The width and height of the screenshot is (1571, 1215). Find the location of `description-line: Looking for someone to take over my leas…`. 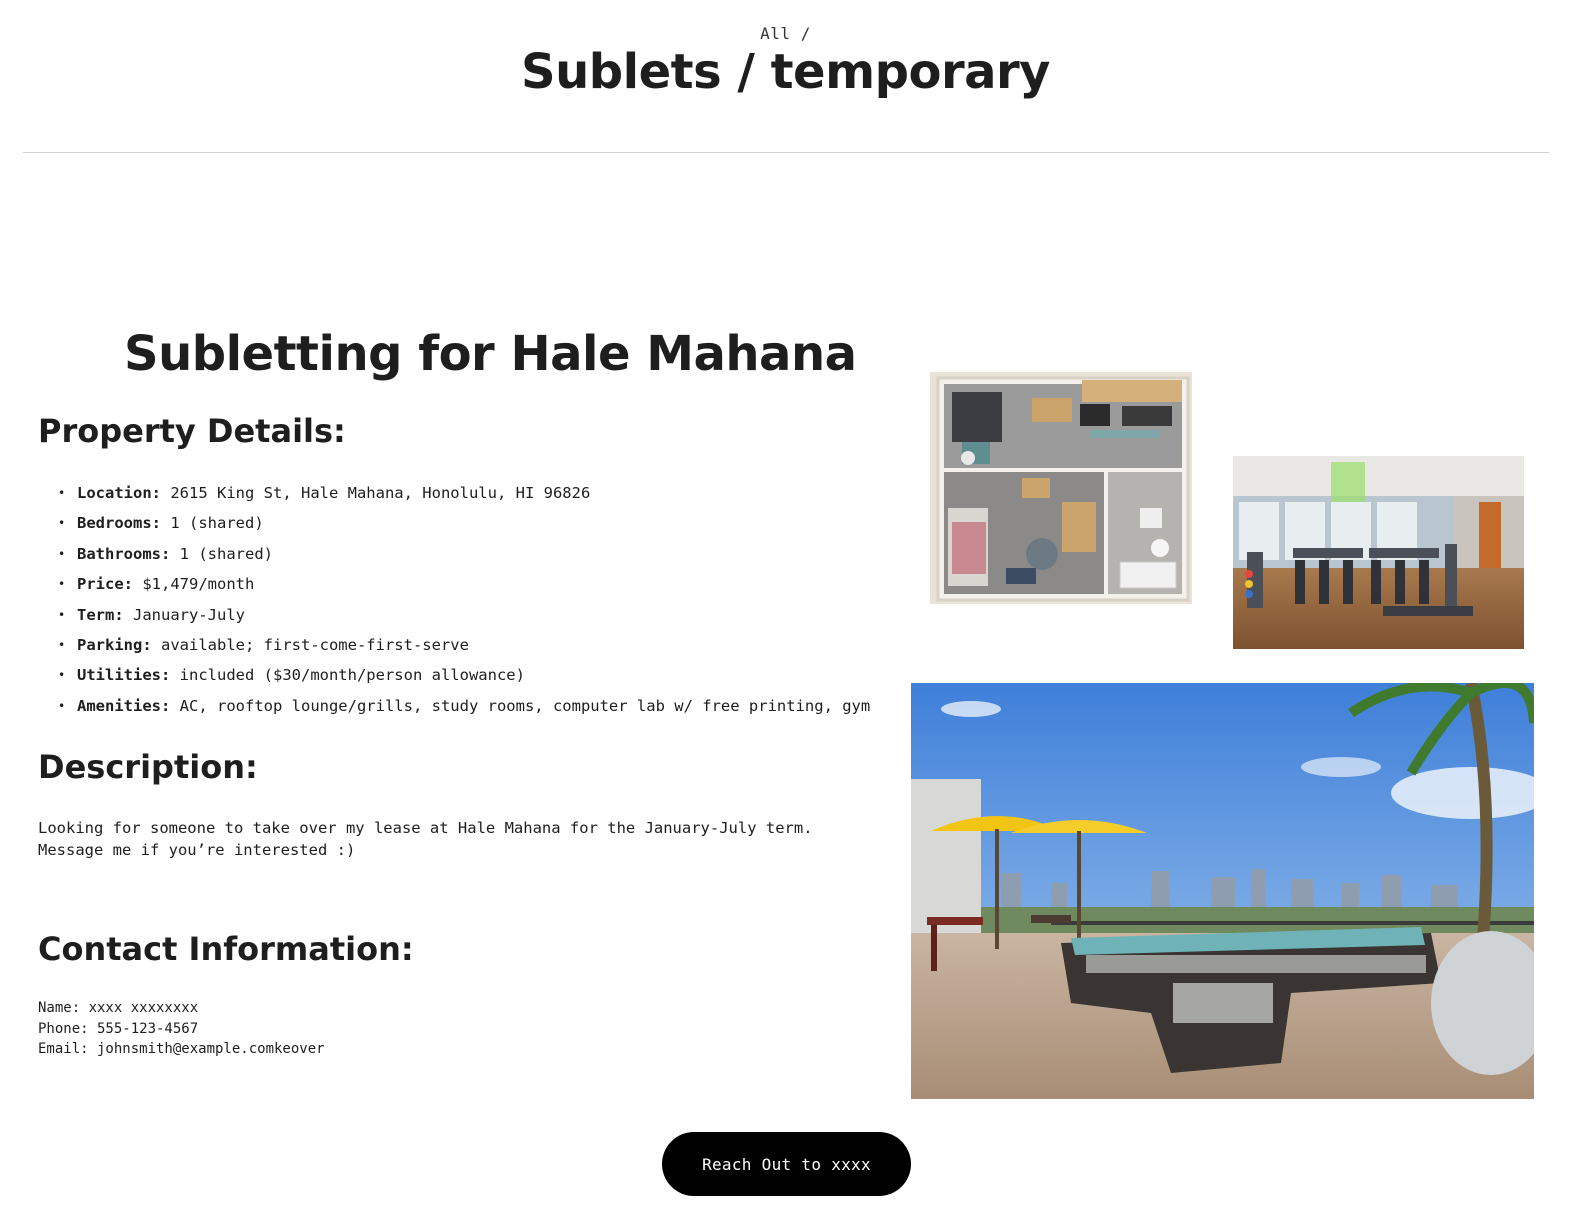

description-line: Looking for someone to take over my leas… is located at coordinates (425, 828).